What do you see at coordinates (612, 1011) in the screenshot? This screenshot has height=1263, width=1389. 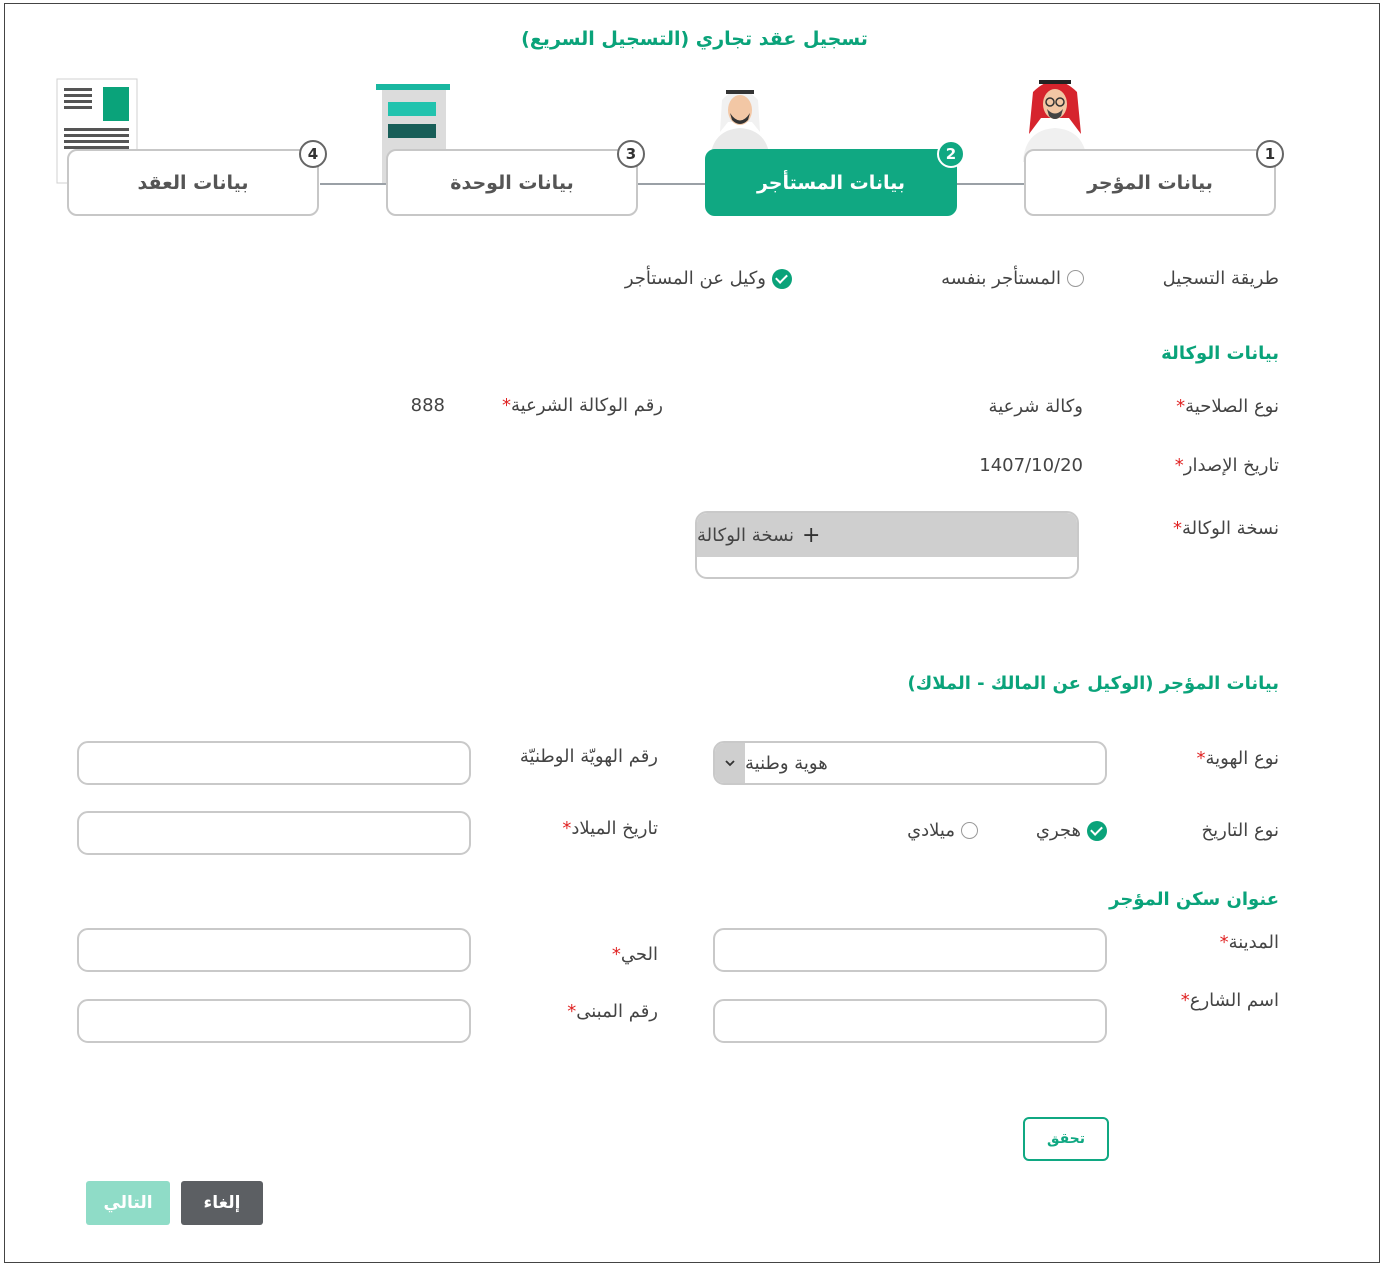 I see `building-number-label: رقم المبنى*` at bounding box center [612, 1011].